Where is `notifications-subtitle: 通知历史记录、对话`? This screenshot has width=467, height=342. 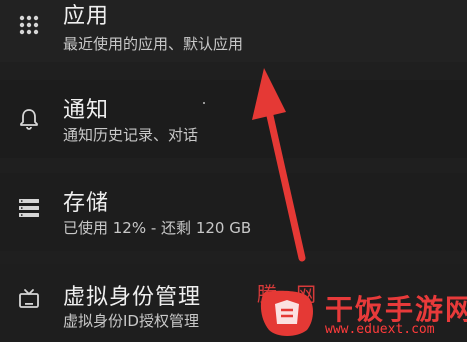 notifications-subtitle: 通知历史记录、对话 is located at coordinates (131, 135).